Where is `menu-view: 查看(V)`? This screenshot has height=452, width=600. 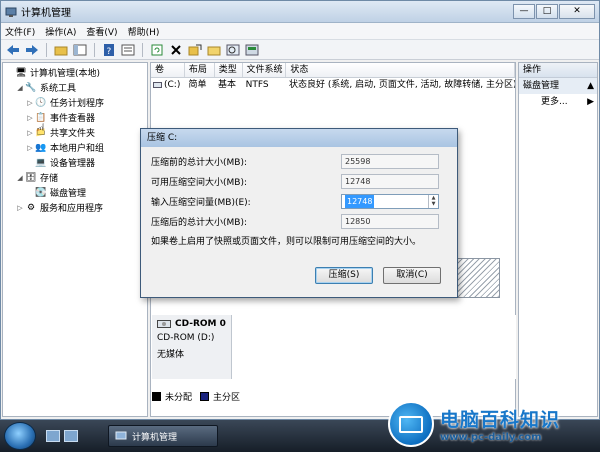 menu-view: 查看(V) is located at coordinates (101, 31).